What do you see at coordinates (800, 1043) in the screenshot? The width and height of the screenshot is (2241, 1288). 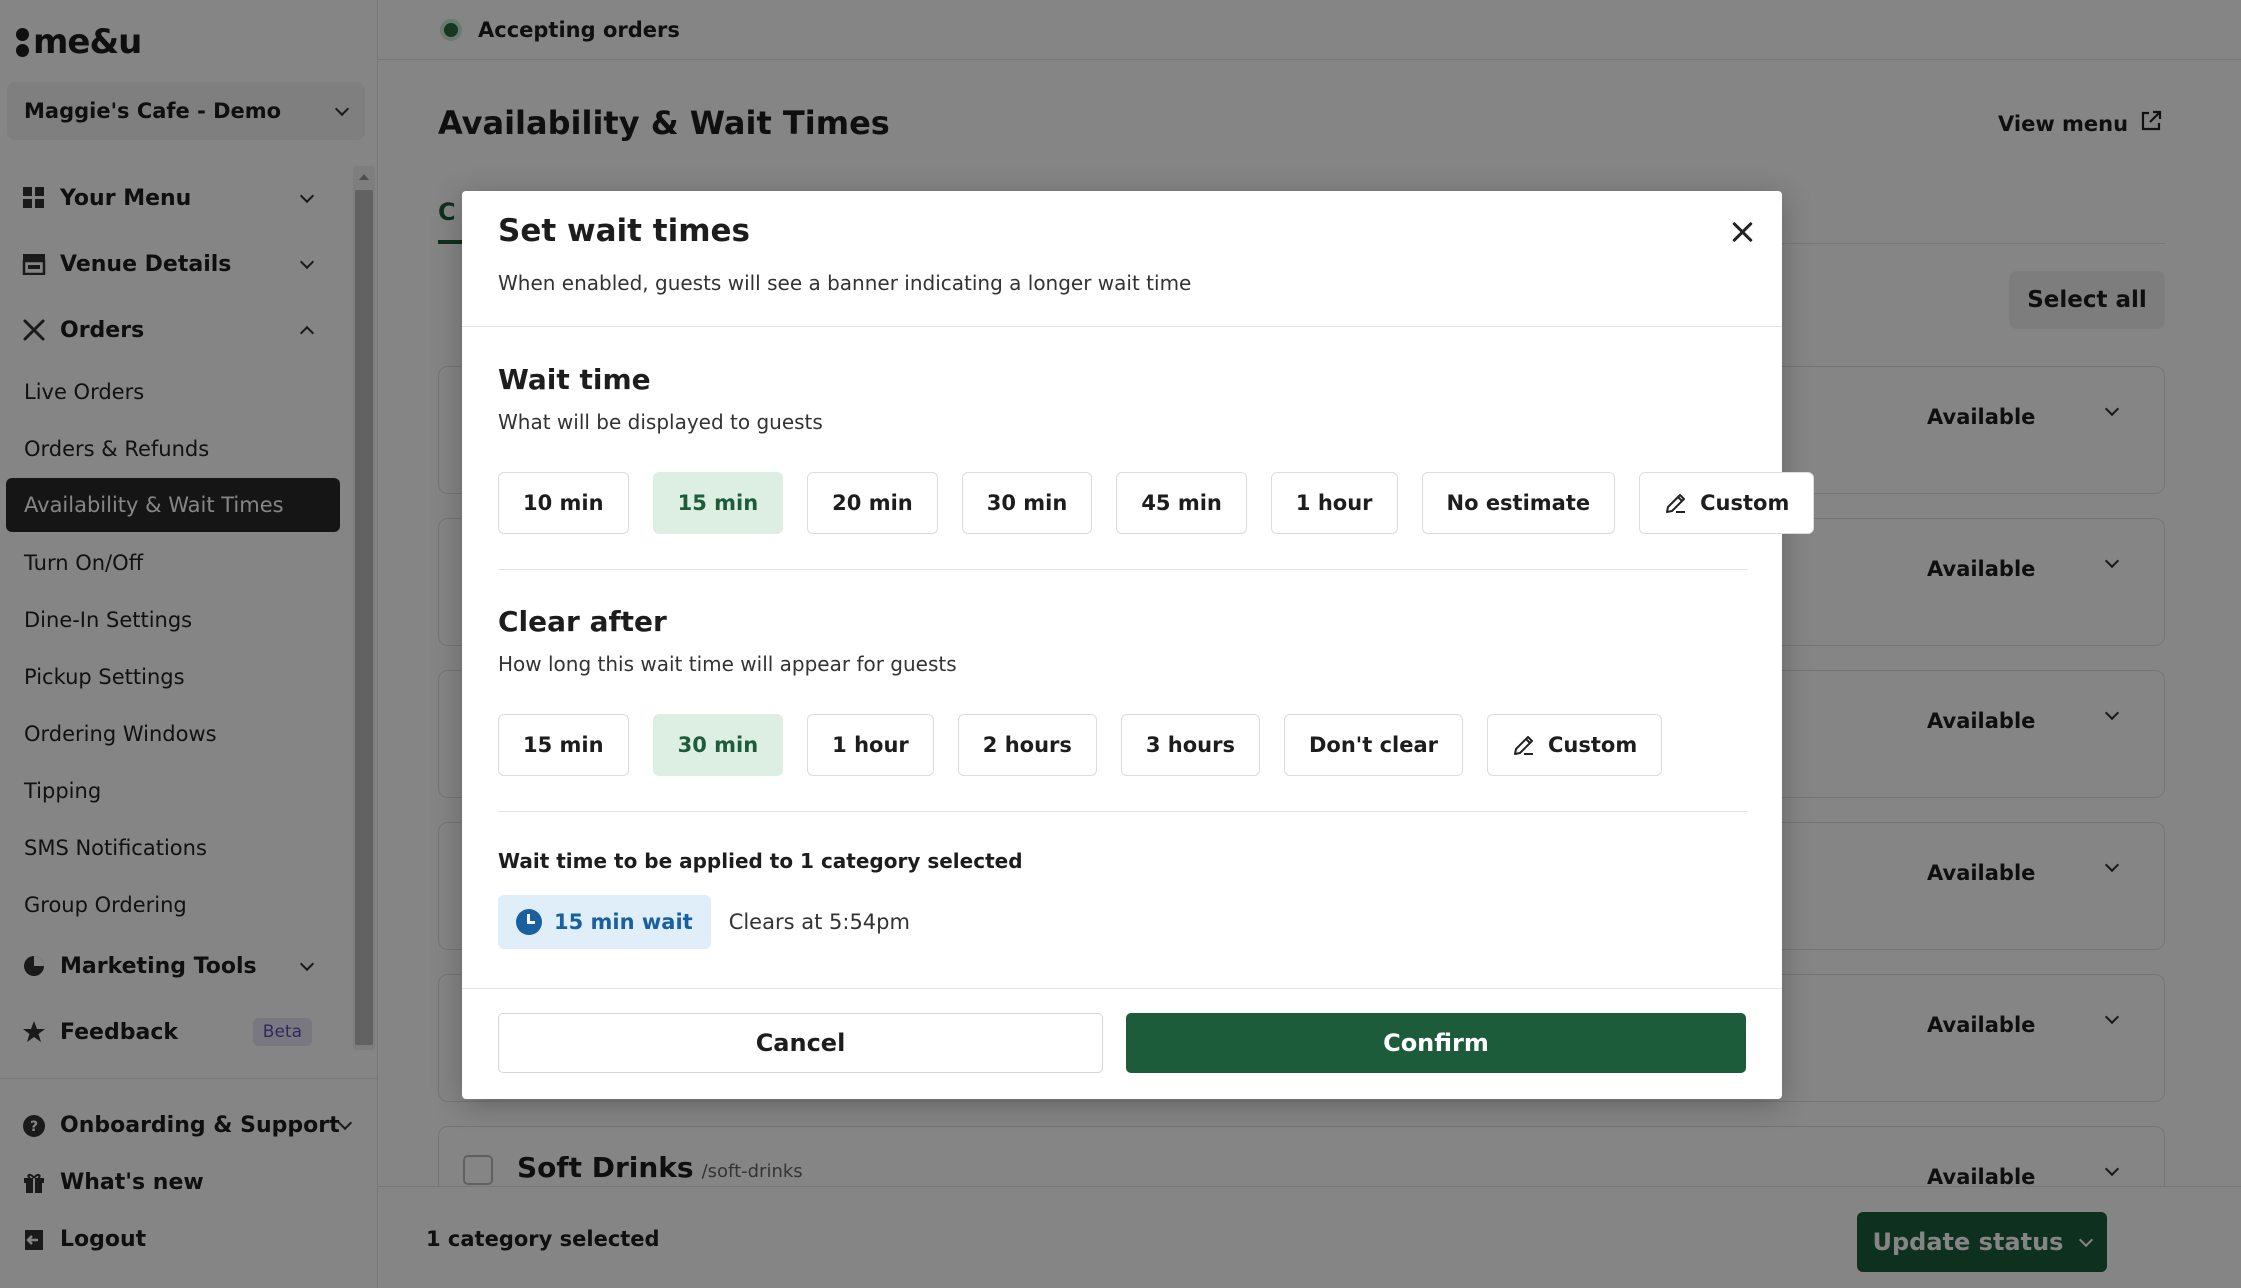 I see `cancel-button: Cancel` at bounding box center [800, 1043].